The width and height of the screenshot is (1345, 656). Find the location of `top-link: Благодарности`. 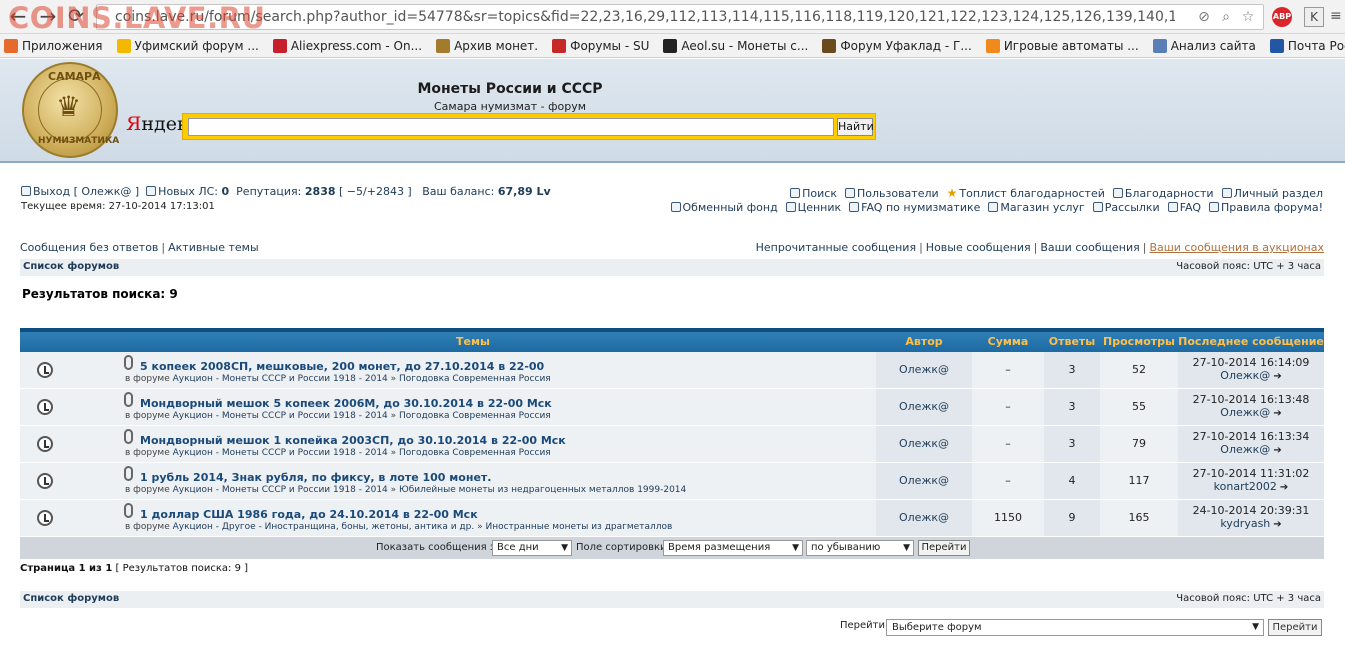

top-link: Благодарности is located at coordinates (1163, 193).